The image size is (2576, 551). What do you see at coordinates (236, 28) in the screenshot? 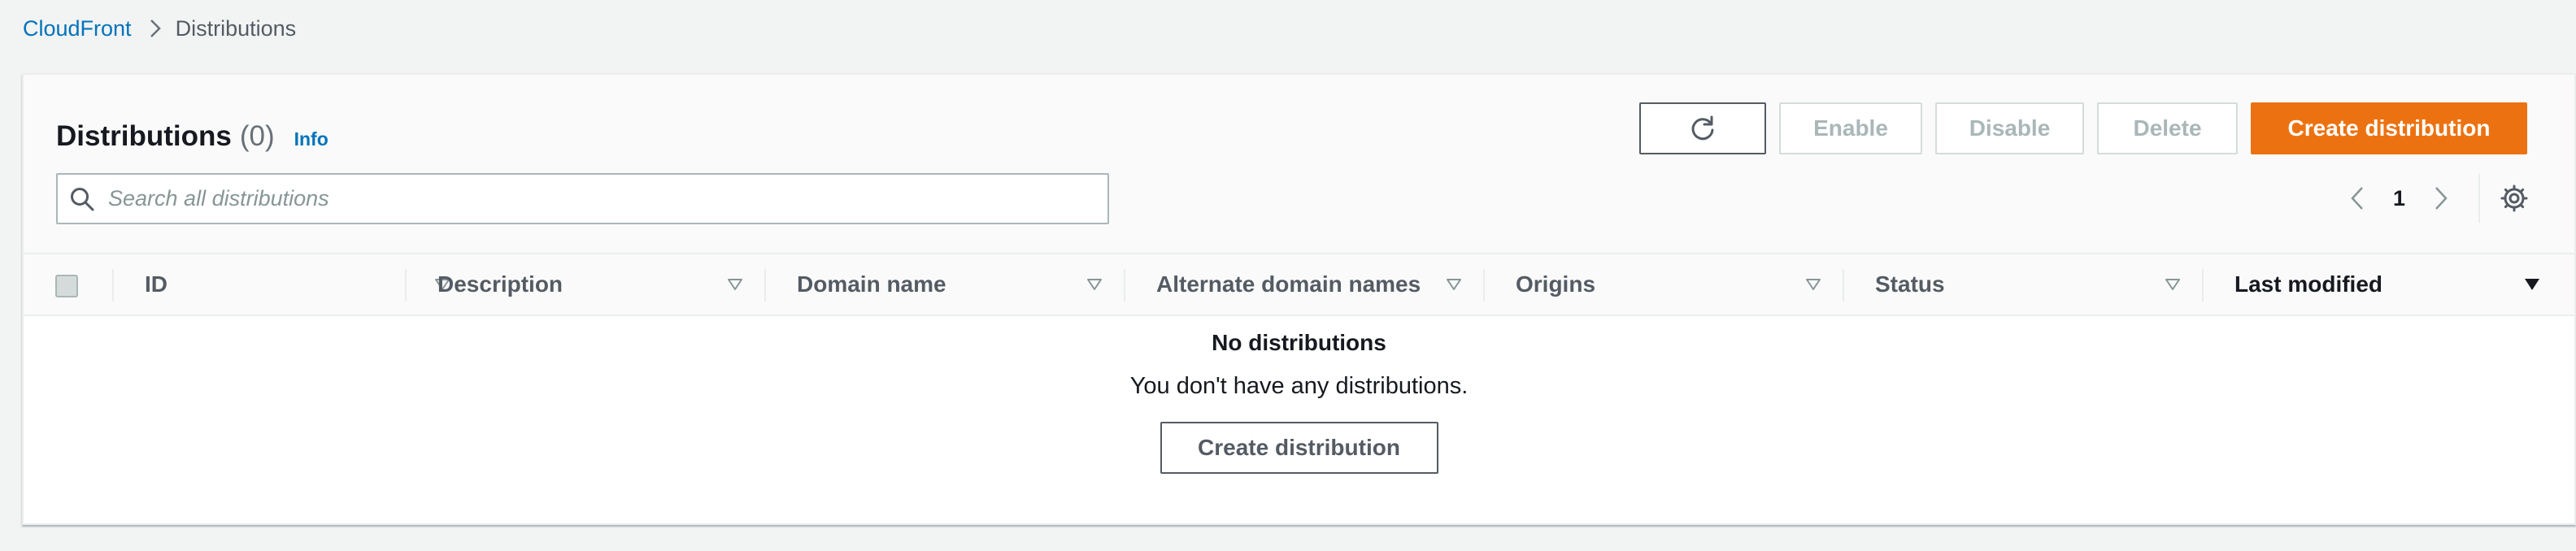
I see `breadcrumb-current: Distributions` at bounding box center [236, 28].